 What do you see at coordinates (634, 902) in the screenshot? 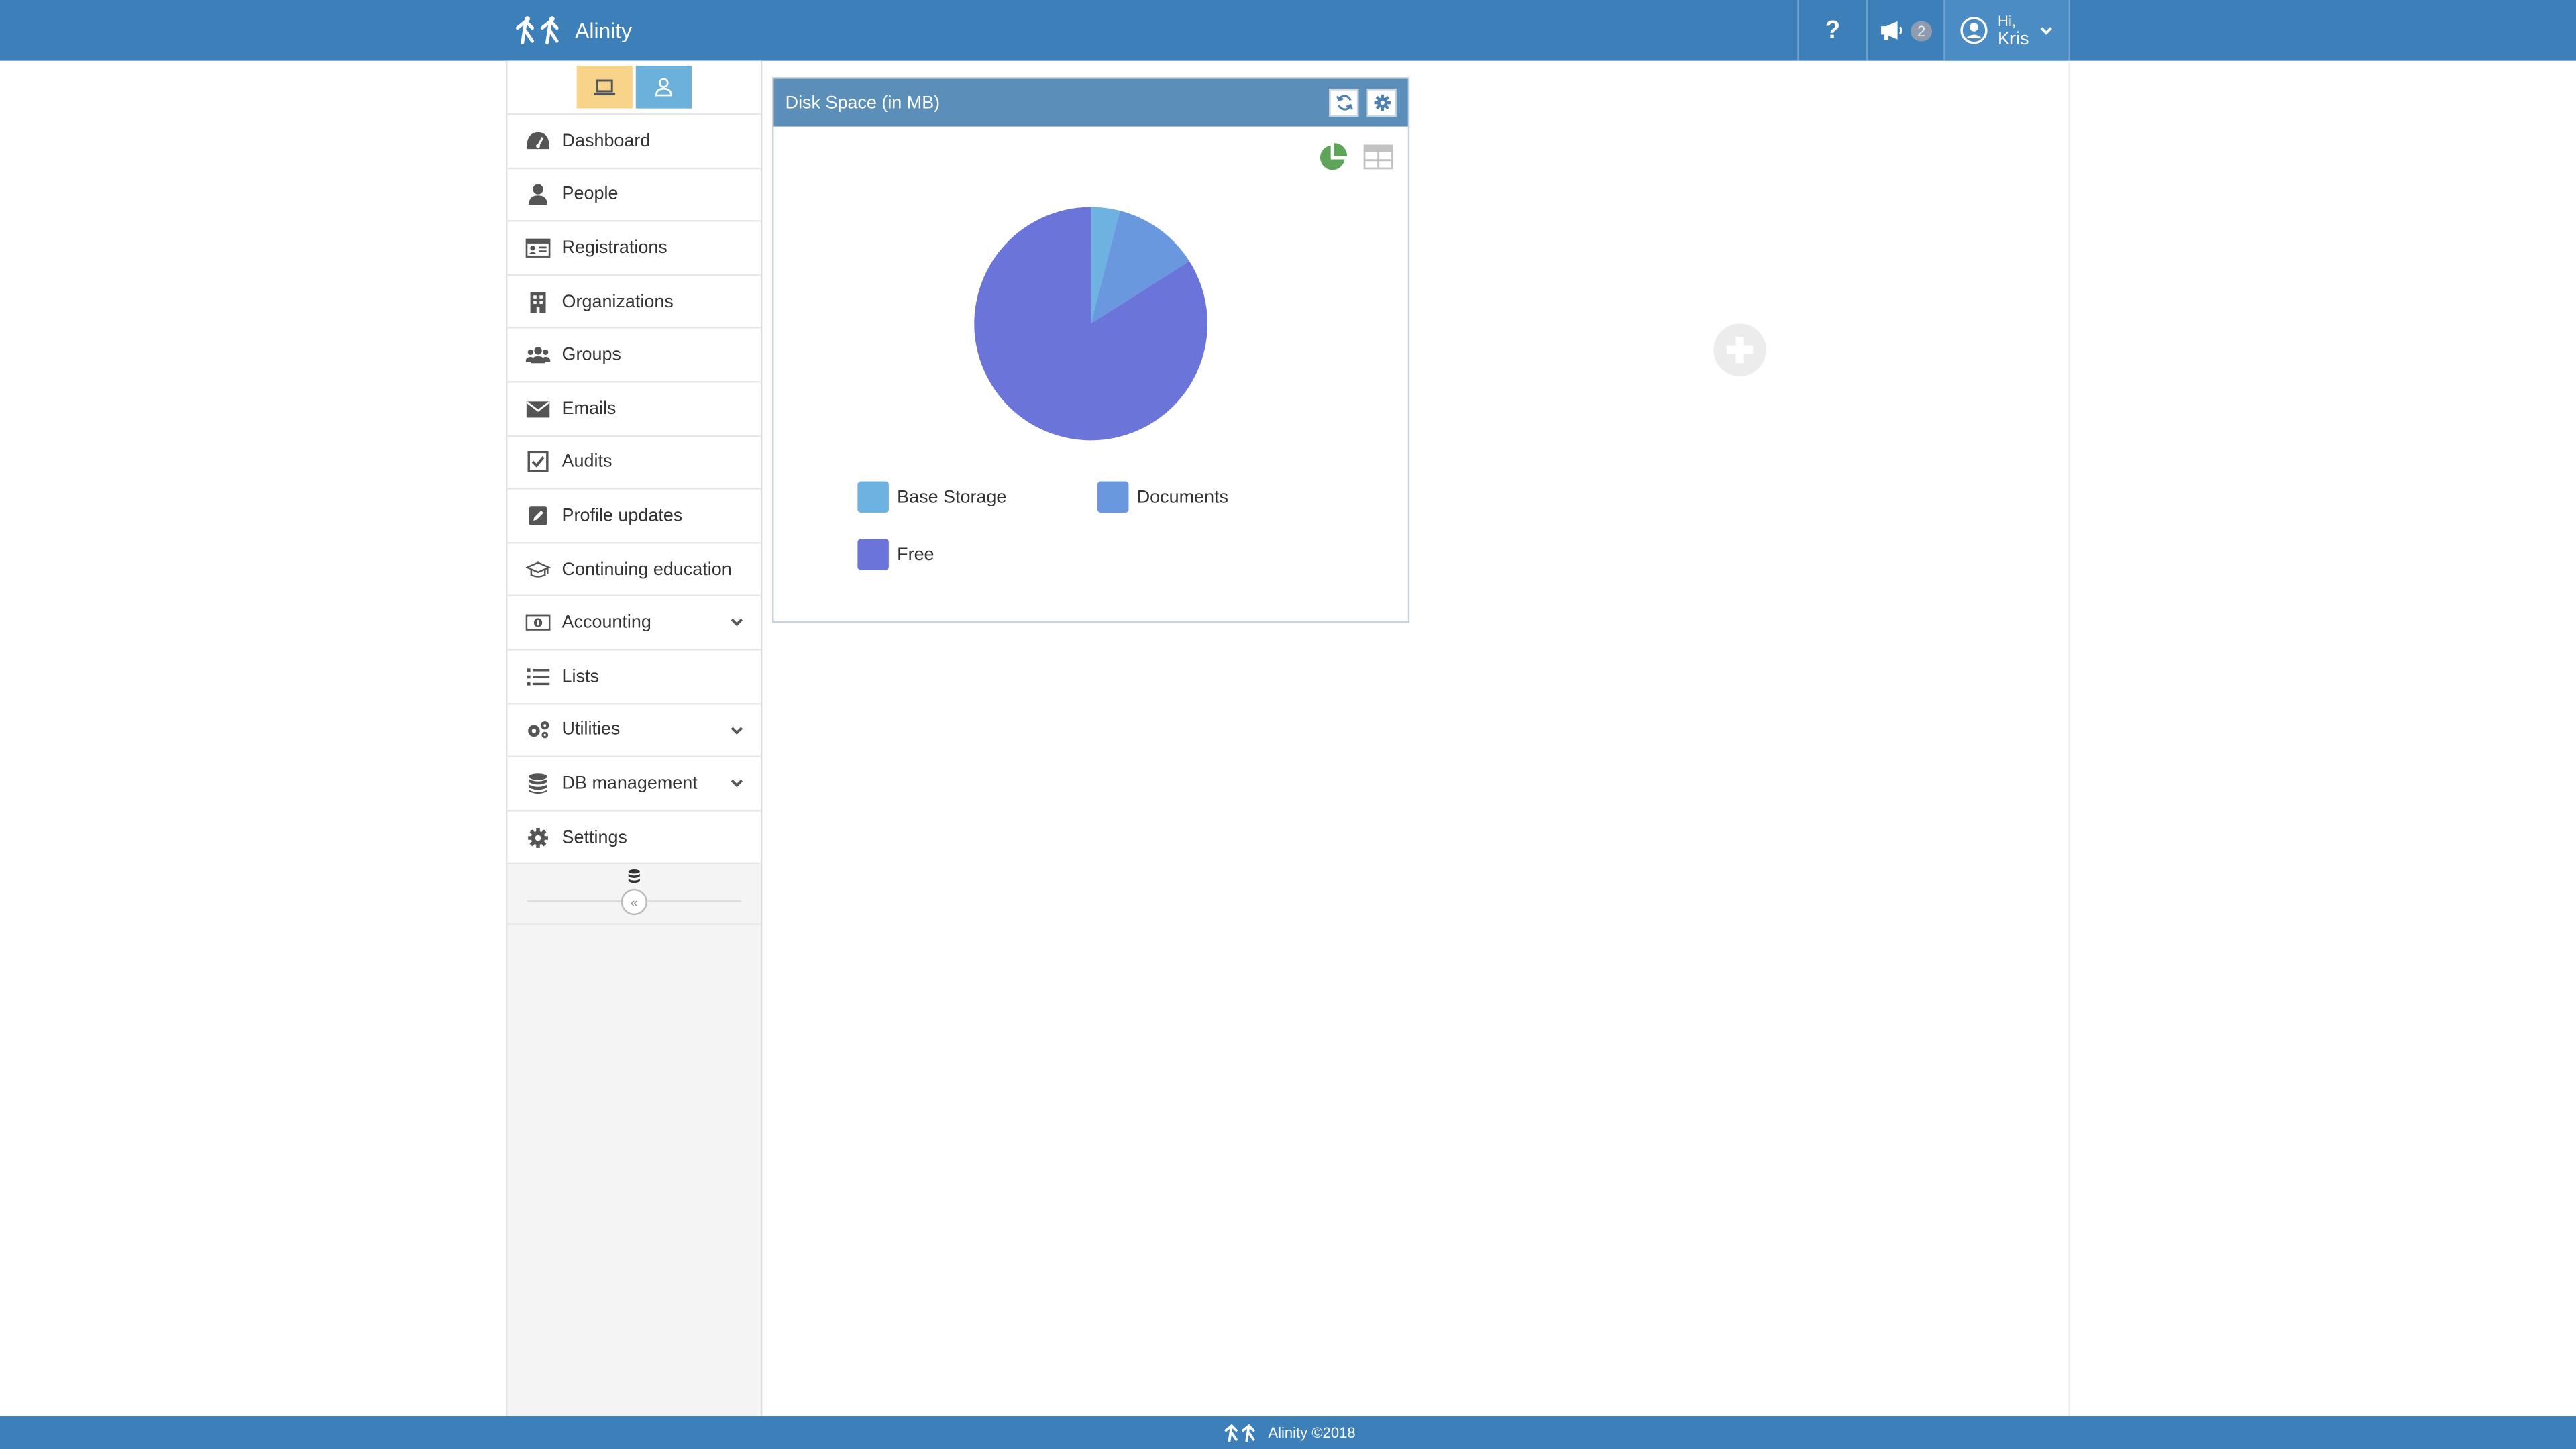
I see `collapse-sidebar-button: «` at bounding box center [634, 902].